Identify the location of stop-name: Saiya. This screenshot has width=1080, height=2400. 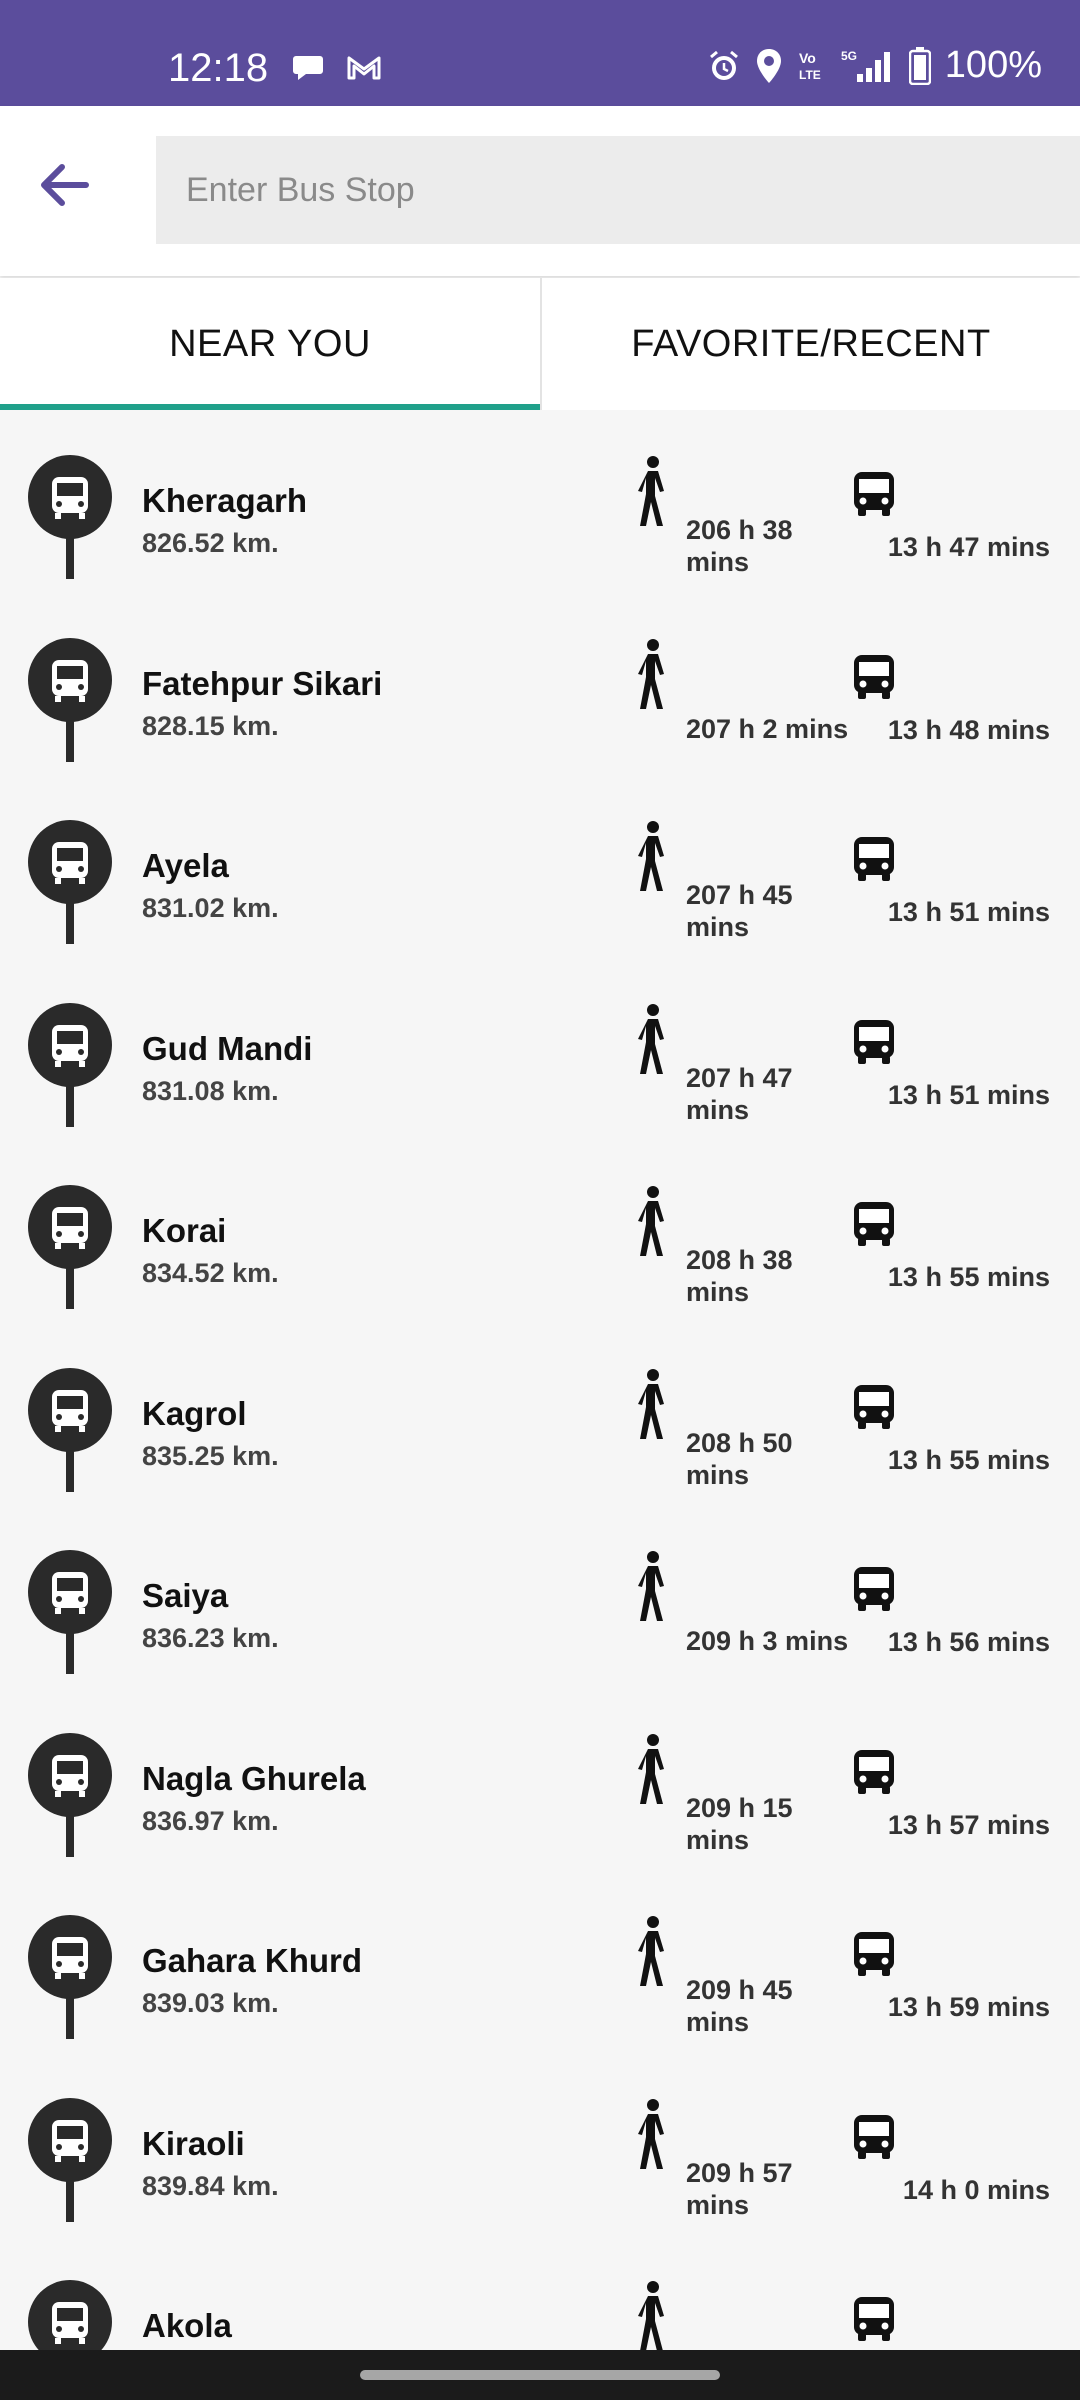
(185, 1595).